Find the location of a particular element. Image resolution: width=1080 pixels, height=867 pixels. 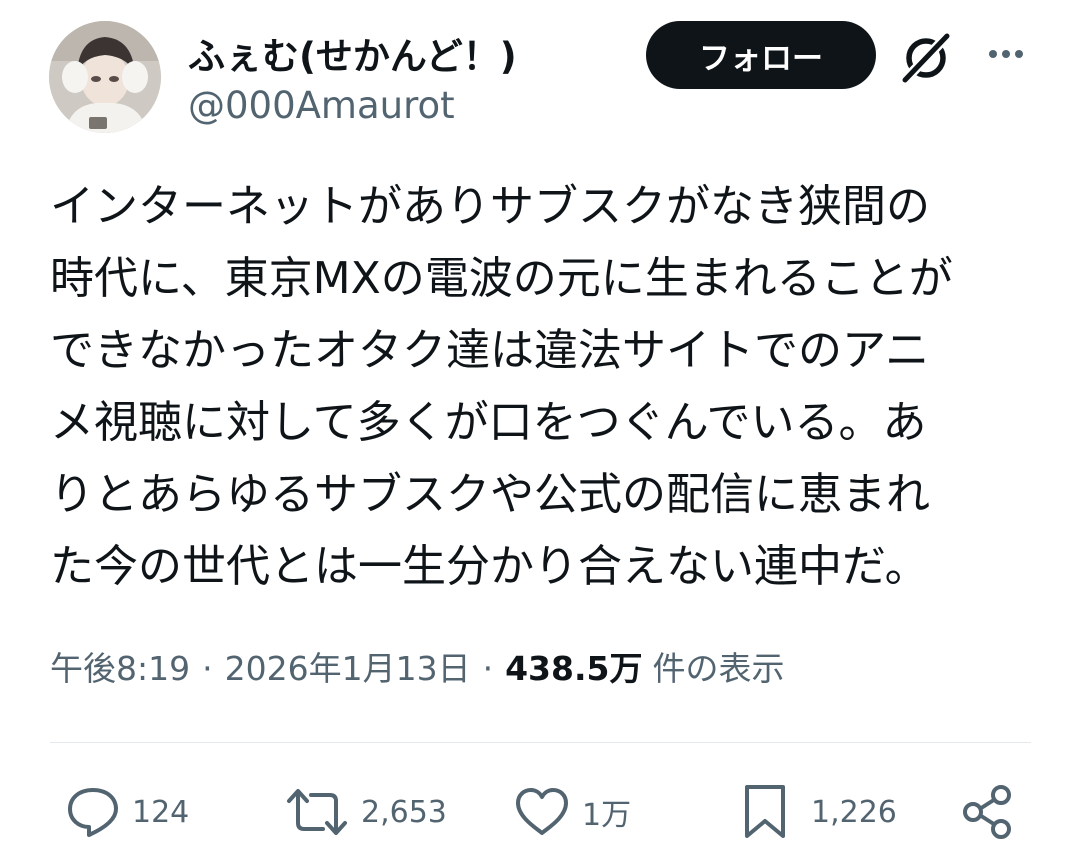

like-button: 1万 is located at coordinates (572, 812).